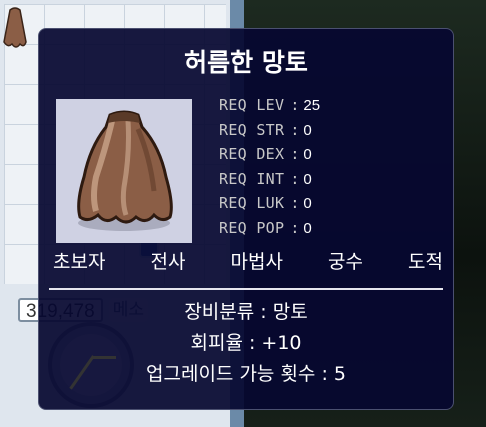 The height and width of the screenshot is (427, 486). I want to click on req-luk: REQ LUK:0, so click(265, 203).